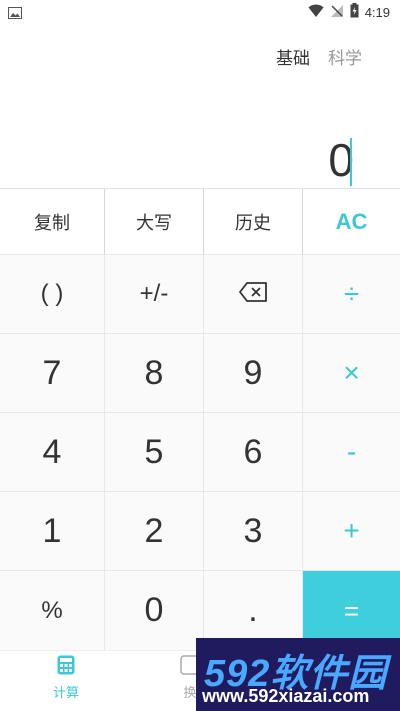  I want to click on wifi-icon, so click(316, 12).